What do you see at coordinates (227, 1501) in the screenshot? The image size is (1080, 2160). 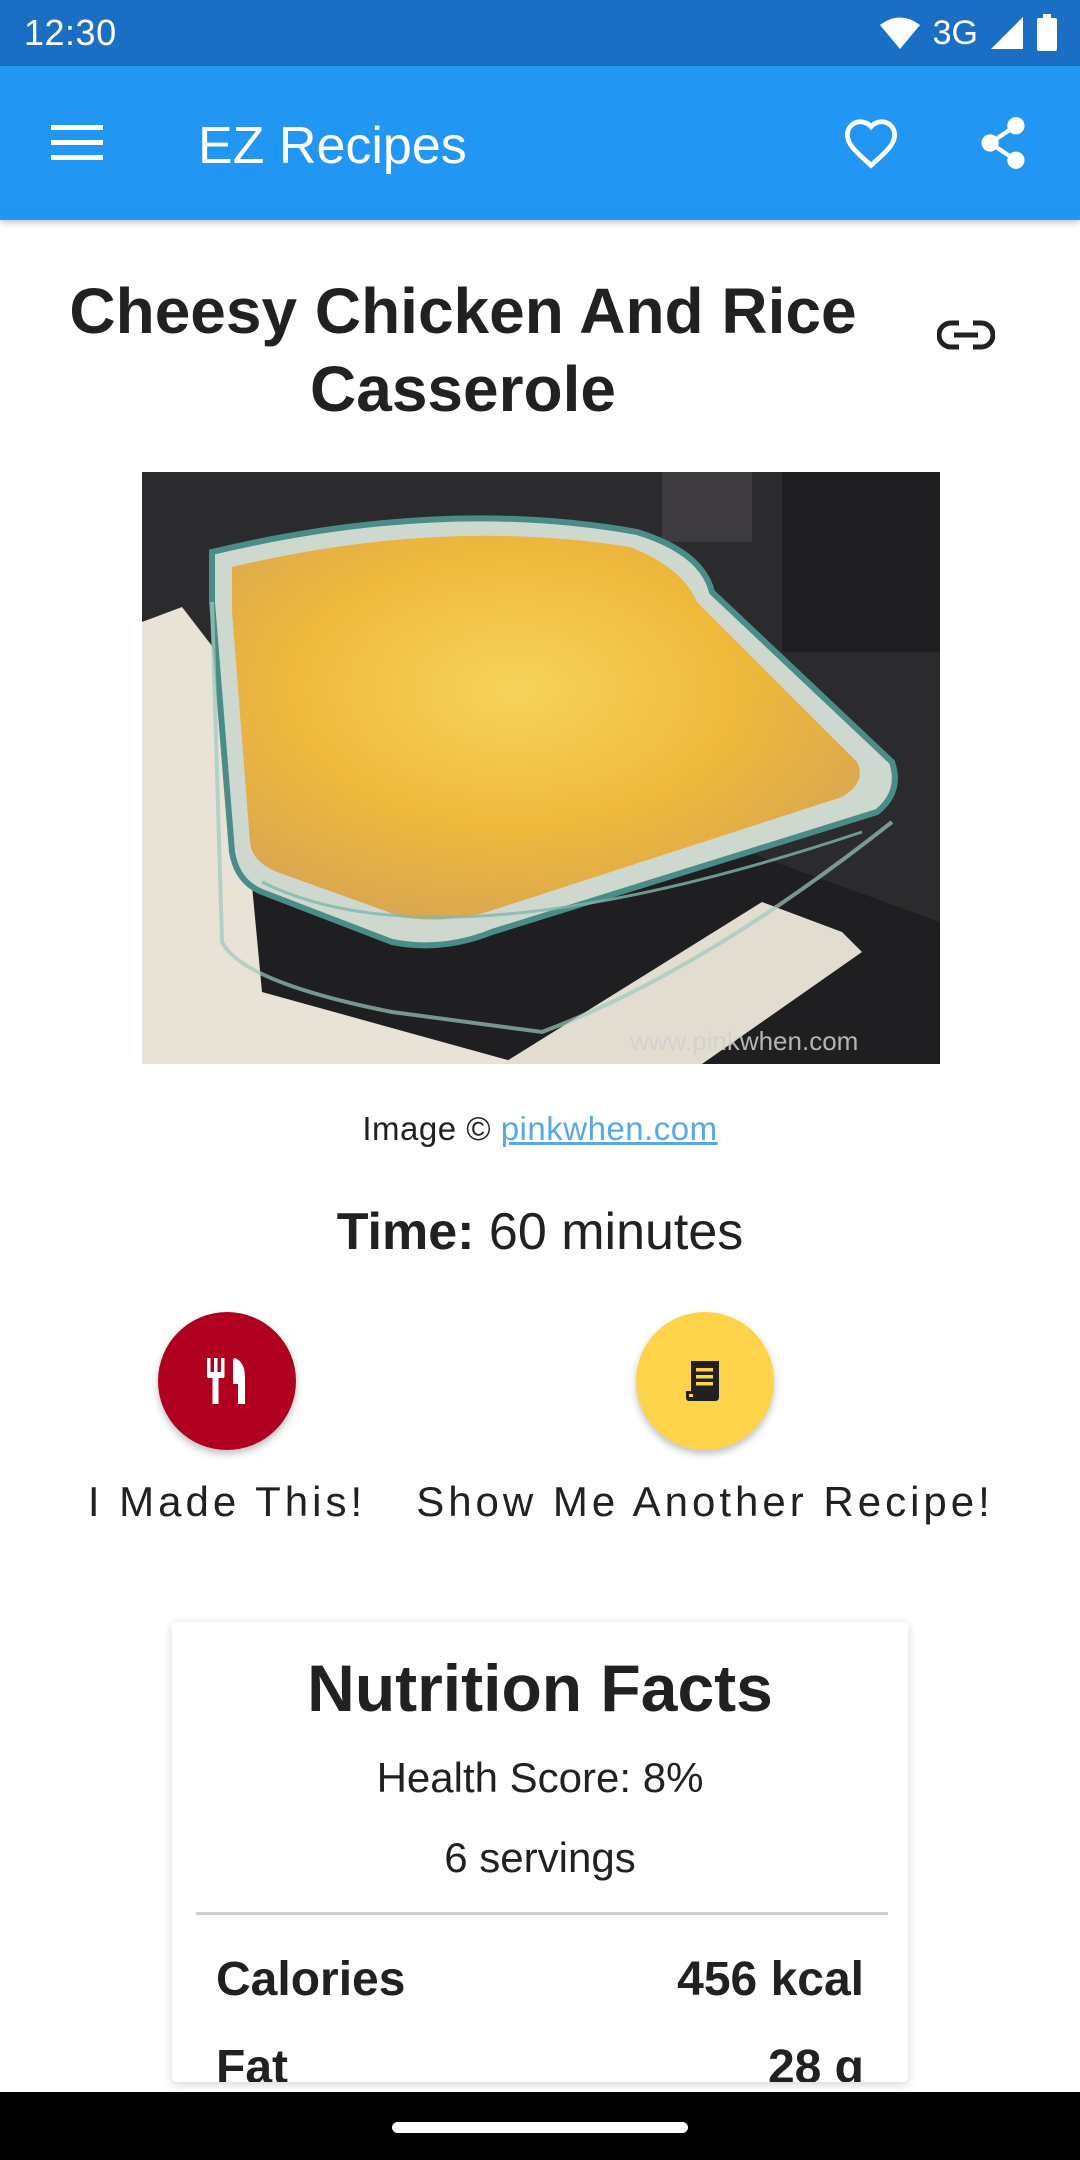 I see `i-made-this-label: I Made This!` at bounding box center [227, 1501].